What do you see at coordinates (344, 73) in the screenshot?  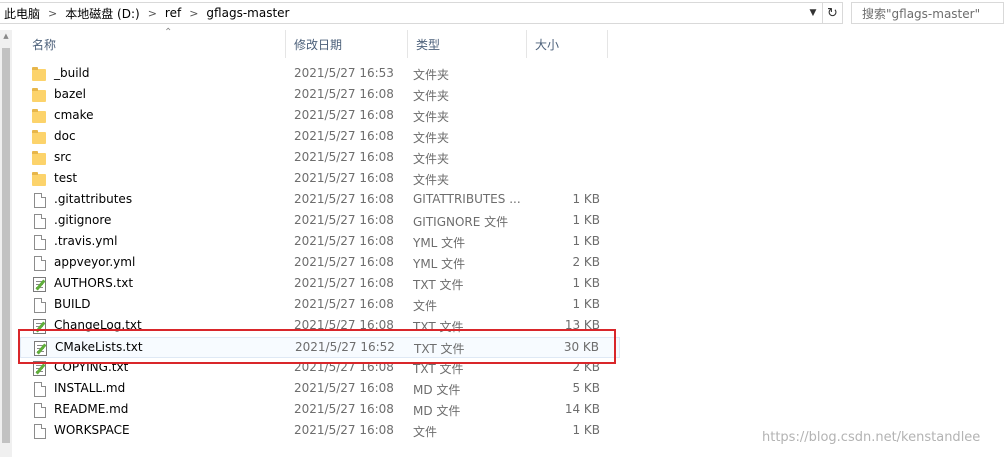 I see `file-modified-date: 2021/5/27 16:53` at bounding box center [344, 73].